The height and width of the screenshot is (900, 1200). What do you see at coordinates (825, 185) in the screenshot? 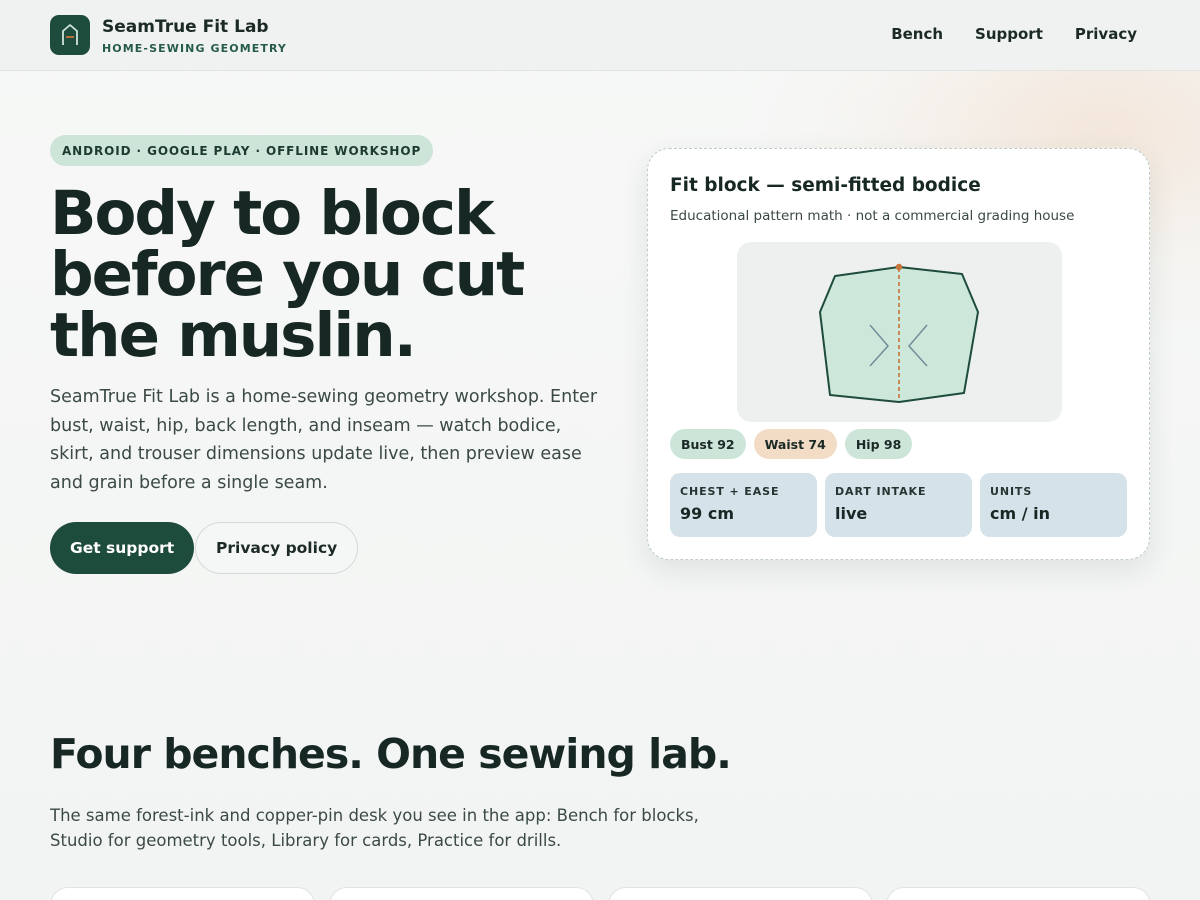
I see `card-title: Fit block — semi-fitted bodice` at bounding box center [825, 185].